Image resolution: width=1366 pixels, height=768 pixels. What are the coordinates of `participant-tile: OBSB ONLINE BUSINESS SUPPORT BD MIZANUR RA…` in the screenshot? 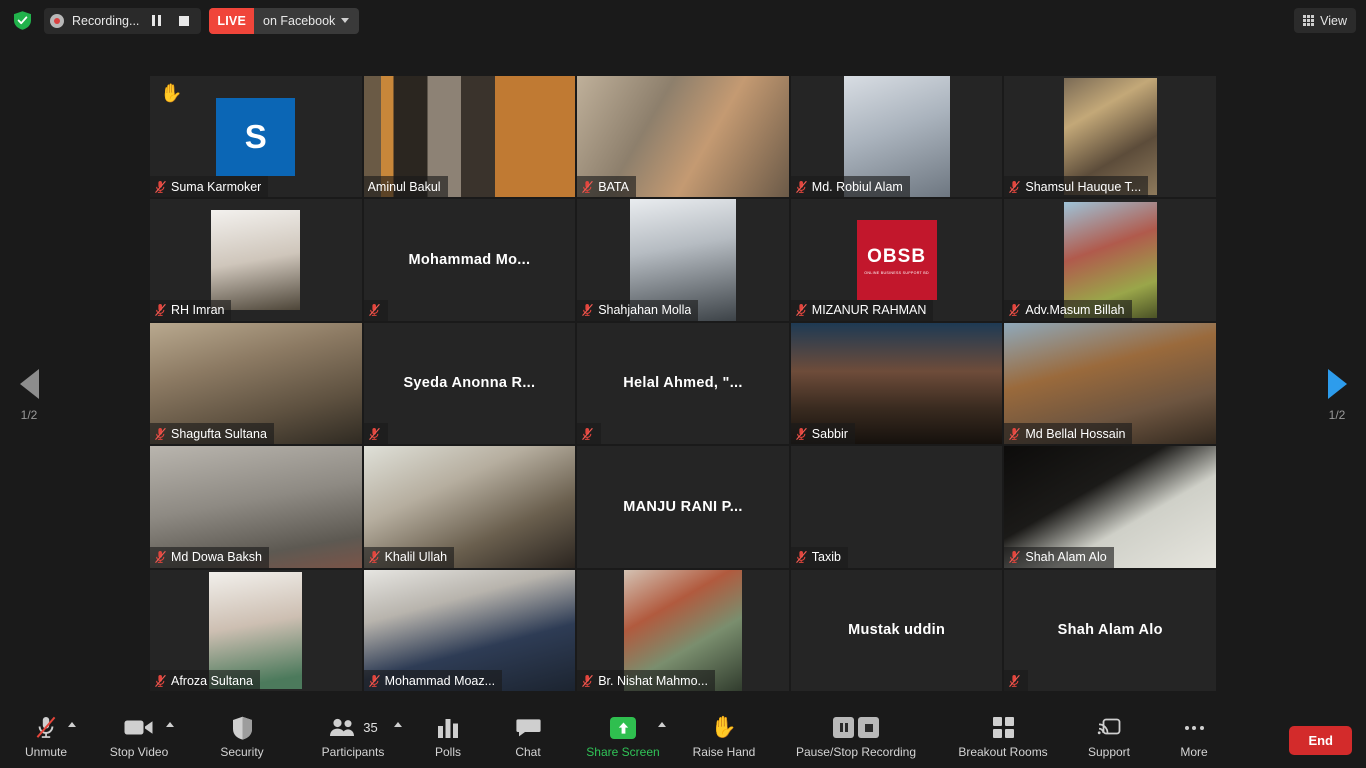 It's located at (896, 260).